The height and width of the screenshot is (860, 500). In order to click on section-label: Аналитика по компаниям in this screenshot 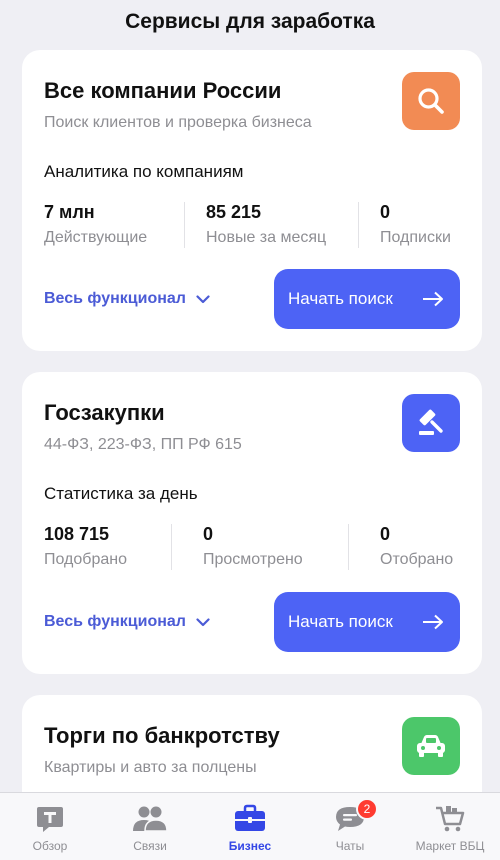, I will do `click(144, 171)`.